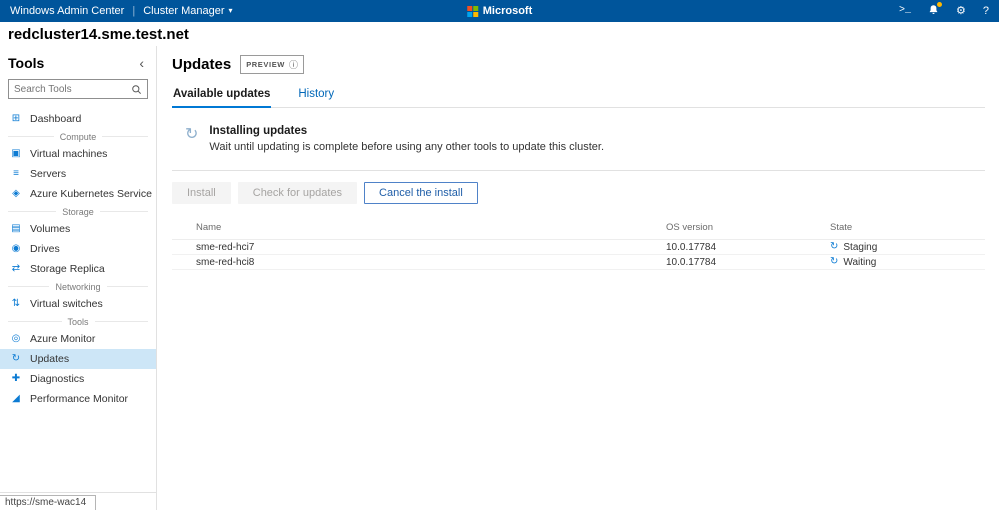 The height and width of the screenshot is (510, 999). What do you see at coordinates (986, 11) in the screenshot?
I see `help-icon: ?` at bounding box center [986, 11].